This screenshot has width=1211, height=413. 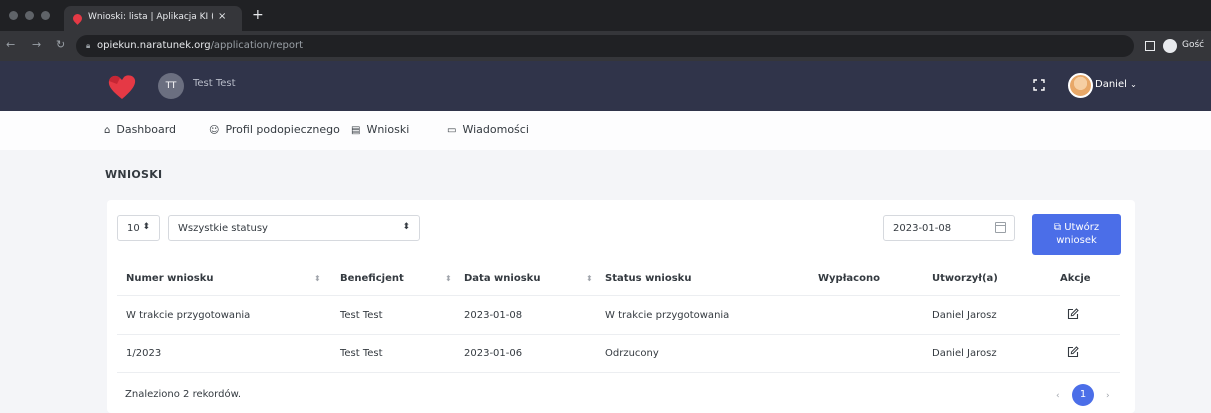 What do you see at coordinates (380, 129) in the screenshot?
I see `nav-item-wnioski: ▤ Wnioski` at bounding box center [380, 129].